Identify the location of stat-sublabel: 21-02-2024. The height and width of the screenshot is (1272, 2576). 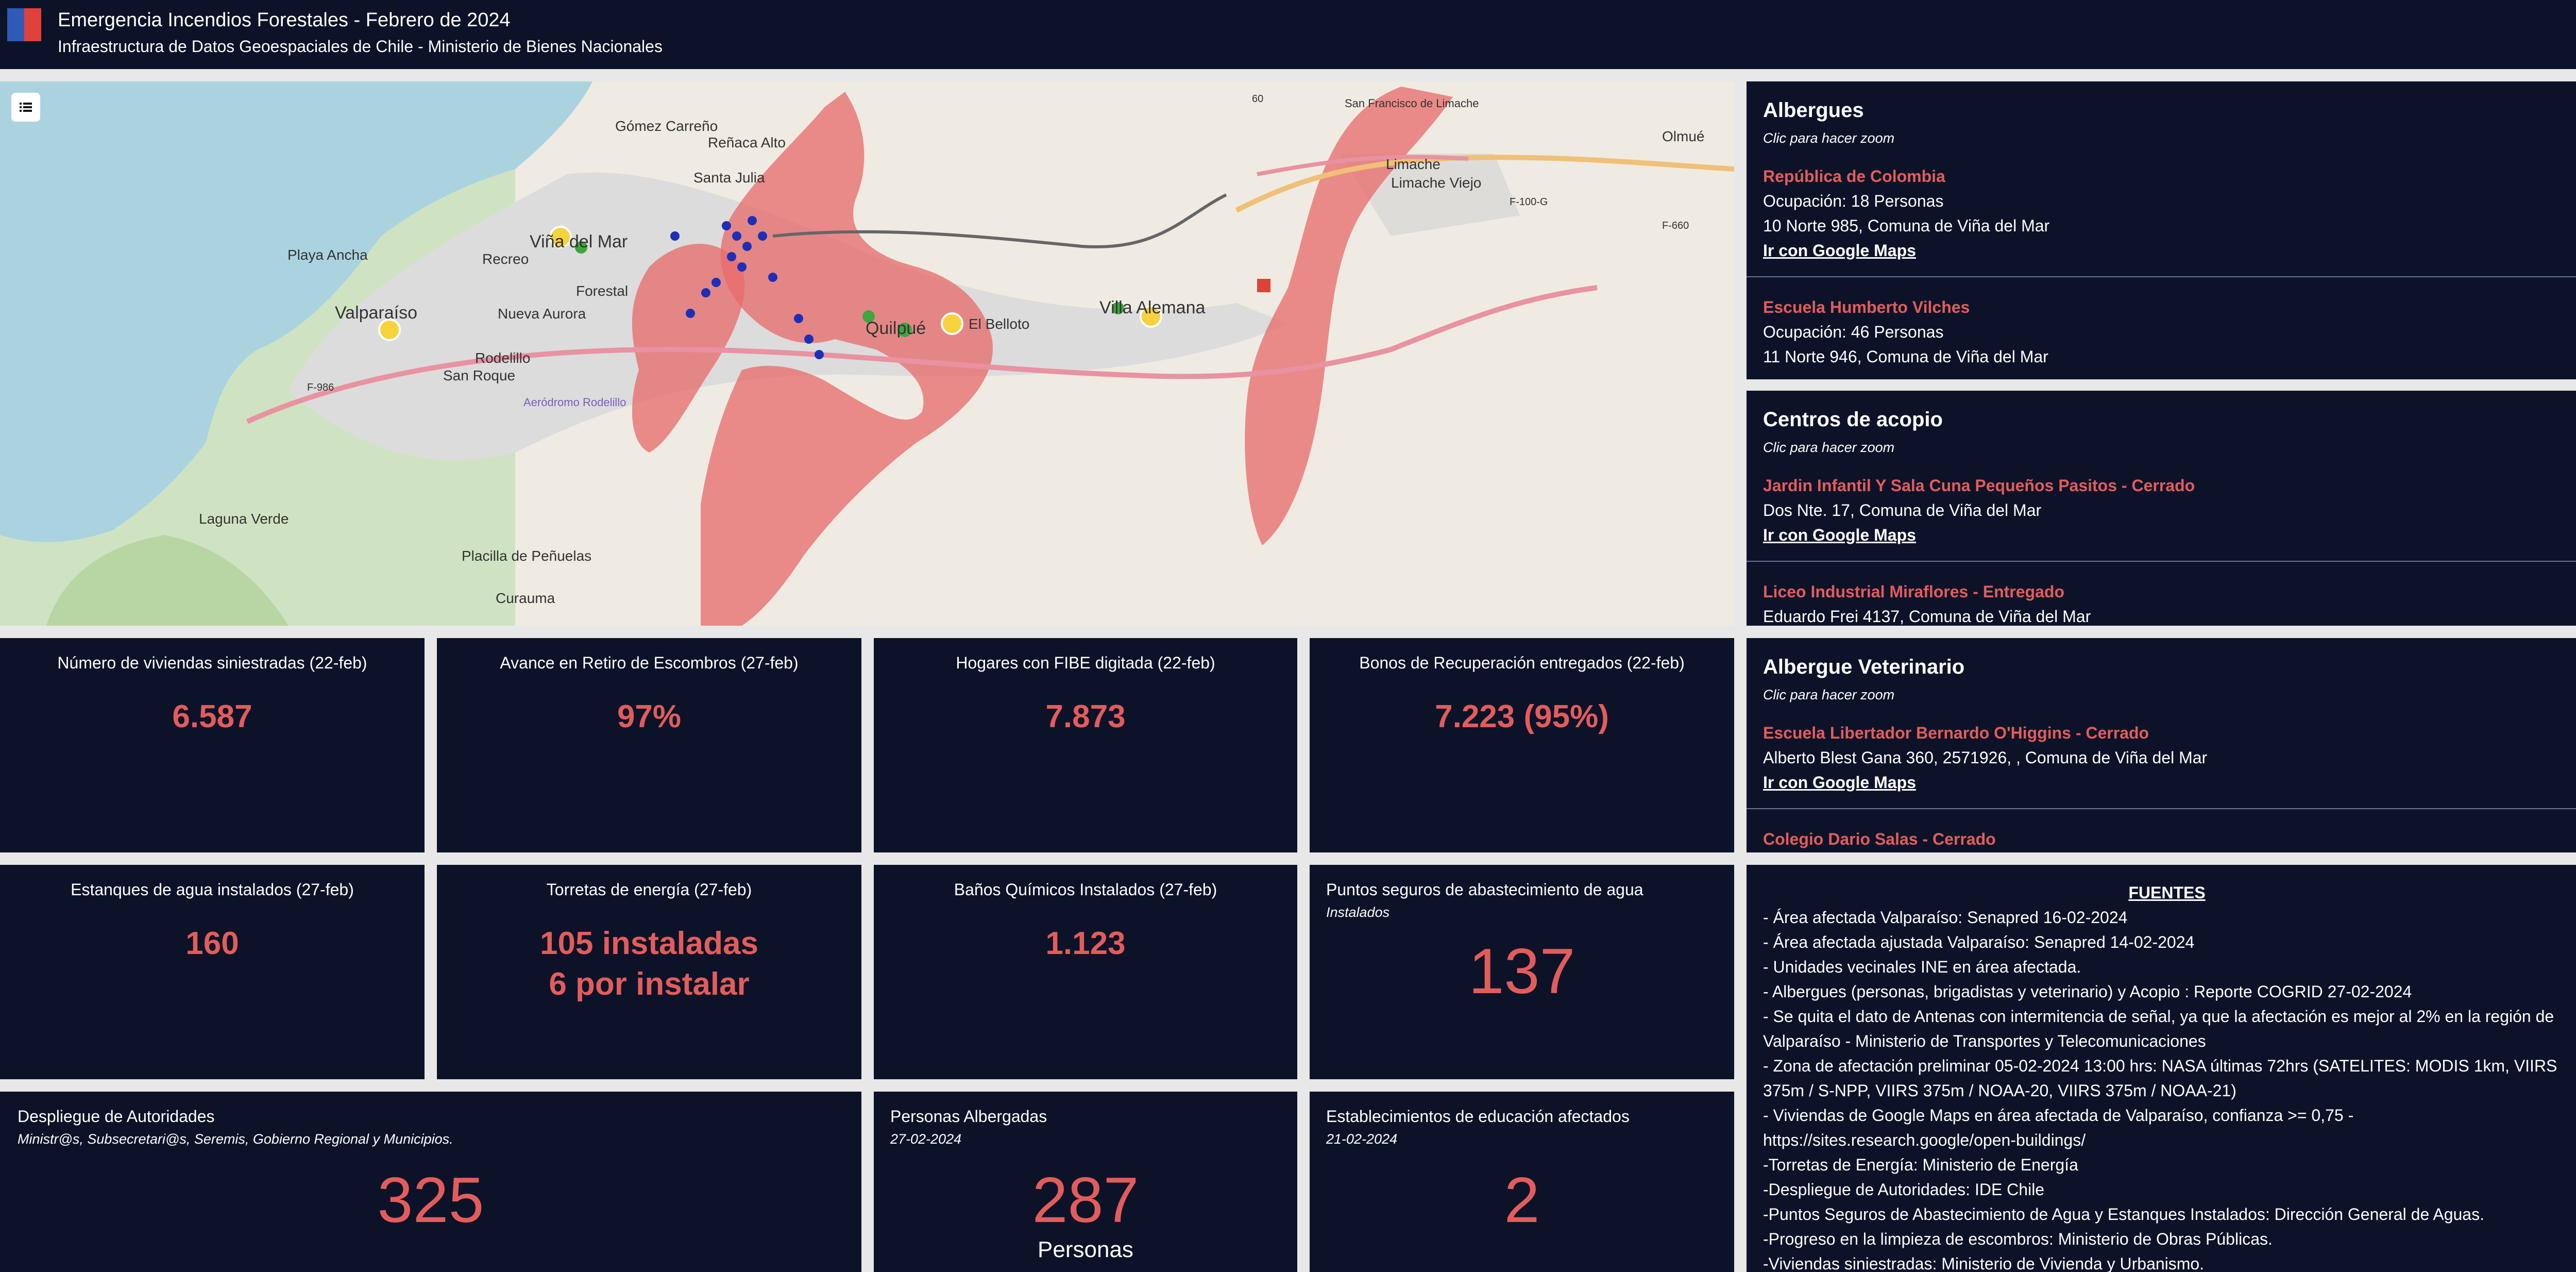
(1362, 1139).